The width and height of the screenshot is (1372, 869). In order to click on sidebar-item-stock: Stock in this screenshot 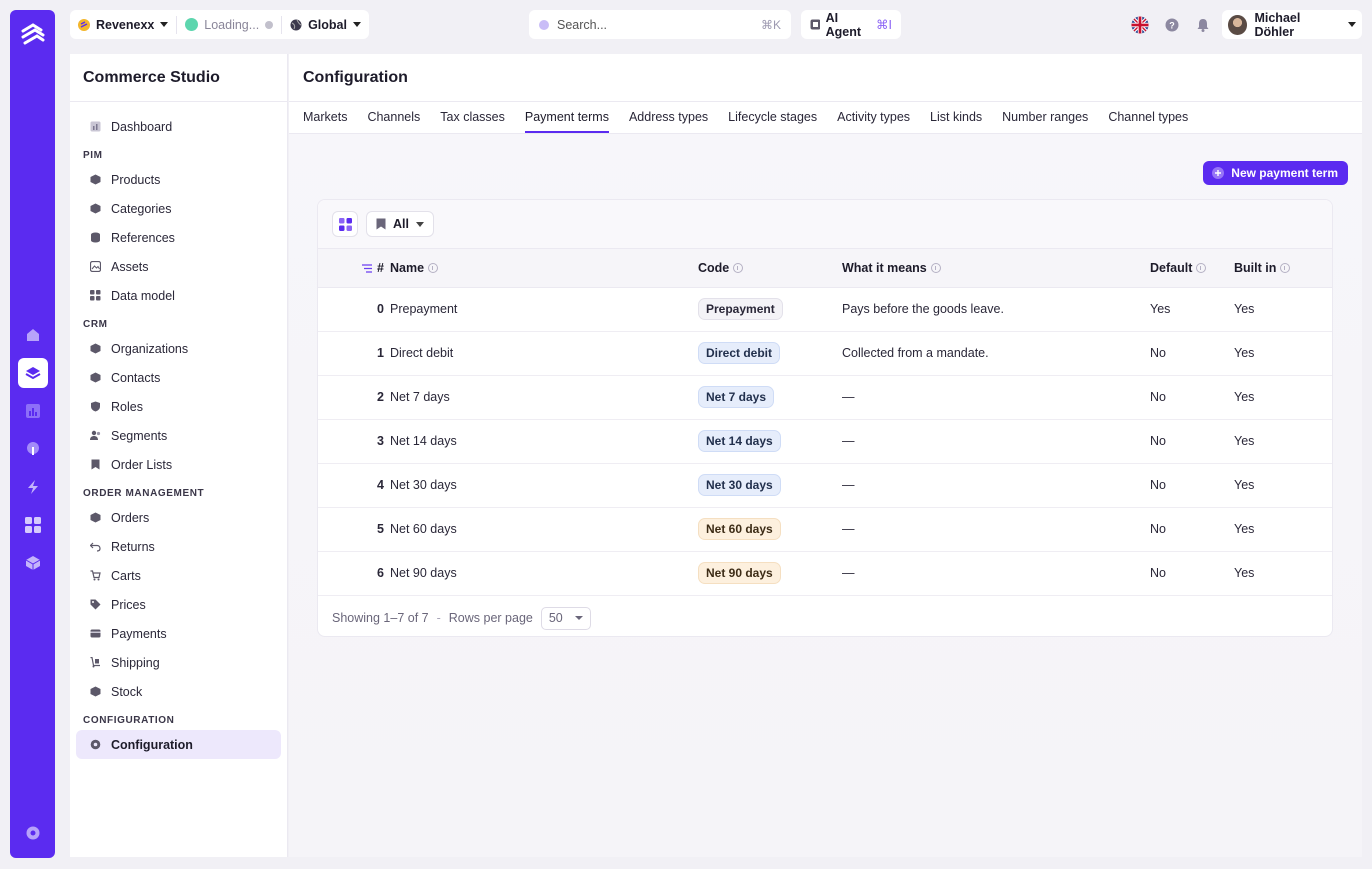, I will do `click(178, 691)`.